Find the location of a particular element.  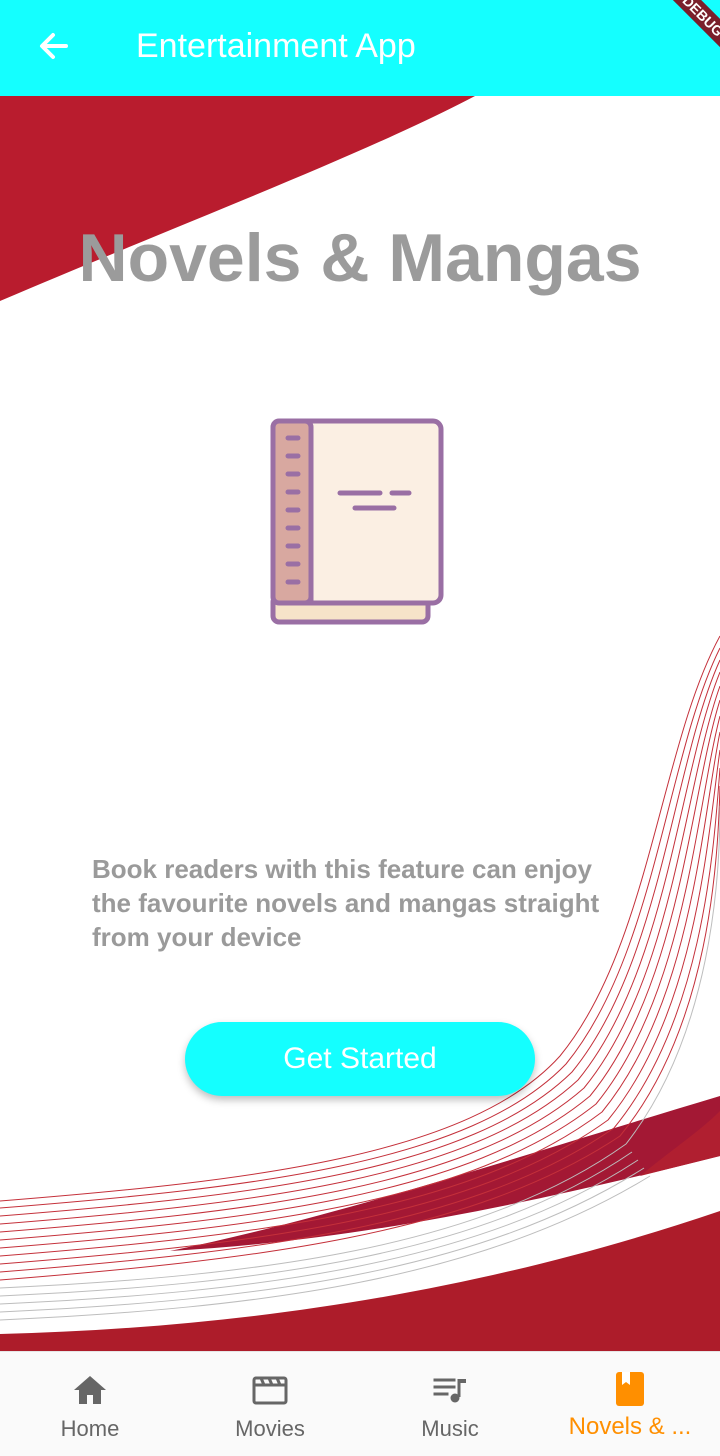

nav-item-home: Home is located at coordinates (90, 1404).